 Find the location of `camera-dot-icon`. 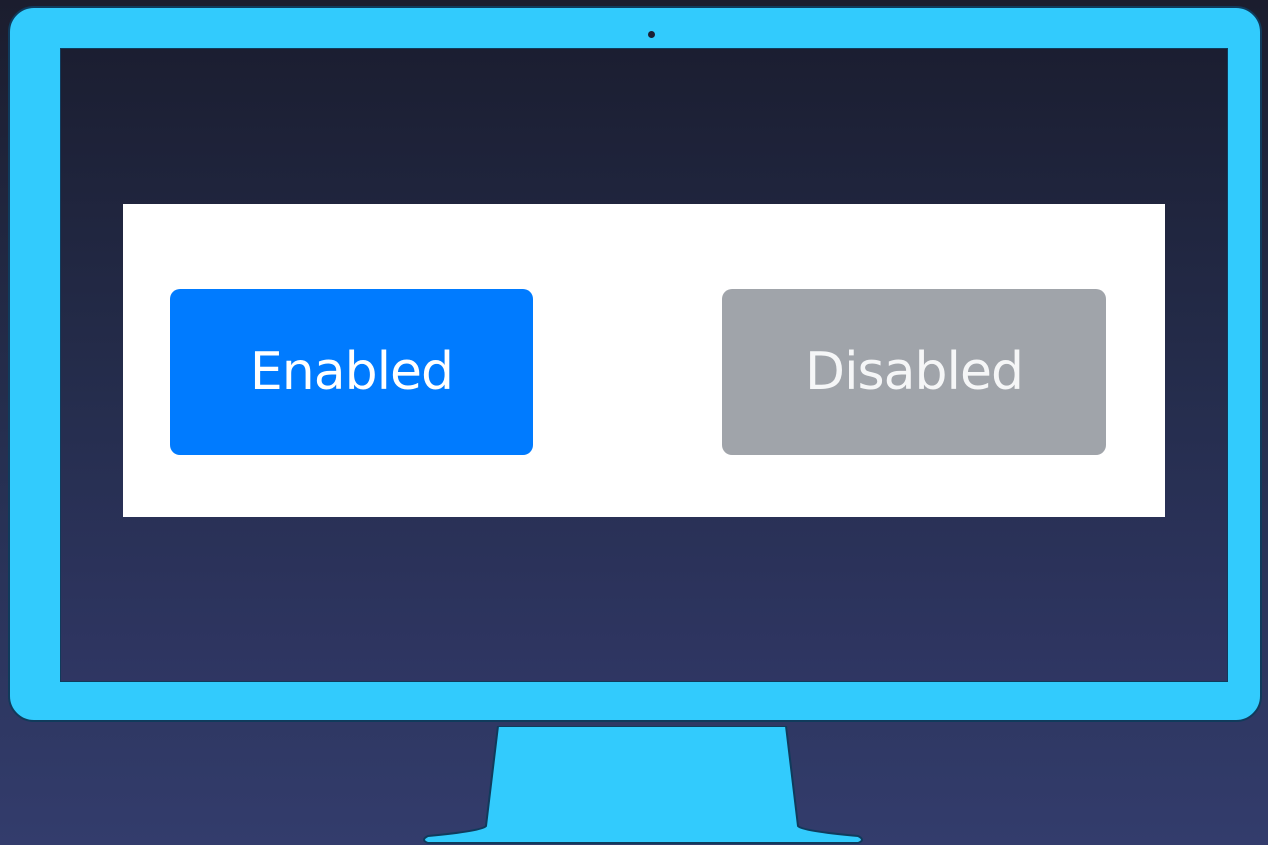

camera-dot-icon is located at coordinates (651, 34).